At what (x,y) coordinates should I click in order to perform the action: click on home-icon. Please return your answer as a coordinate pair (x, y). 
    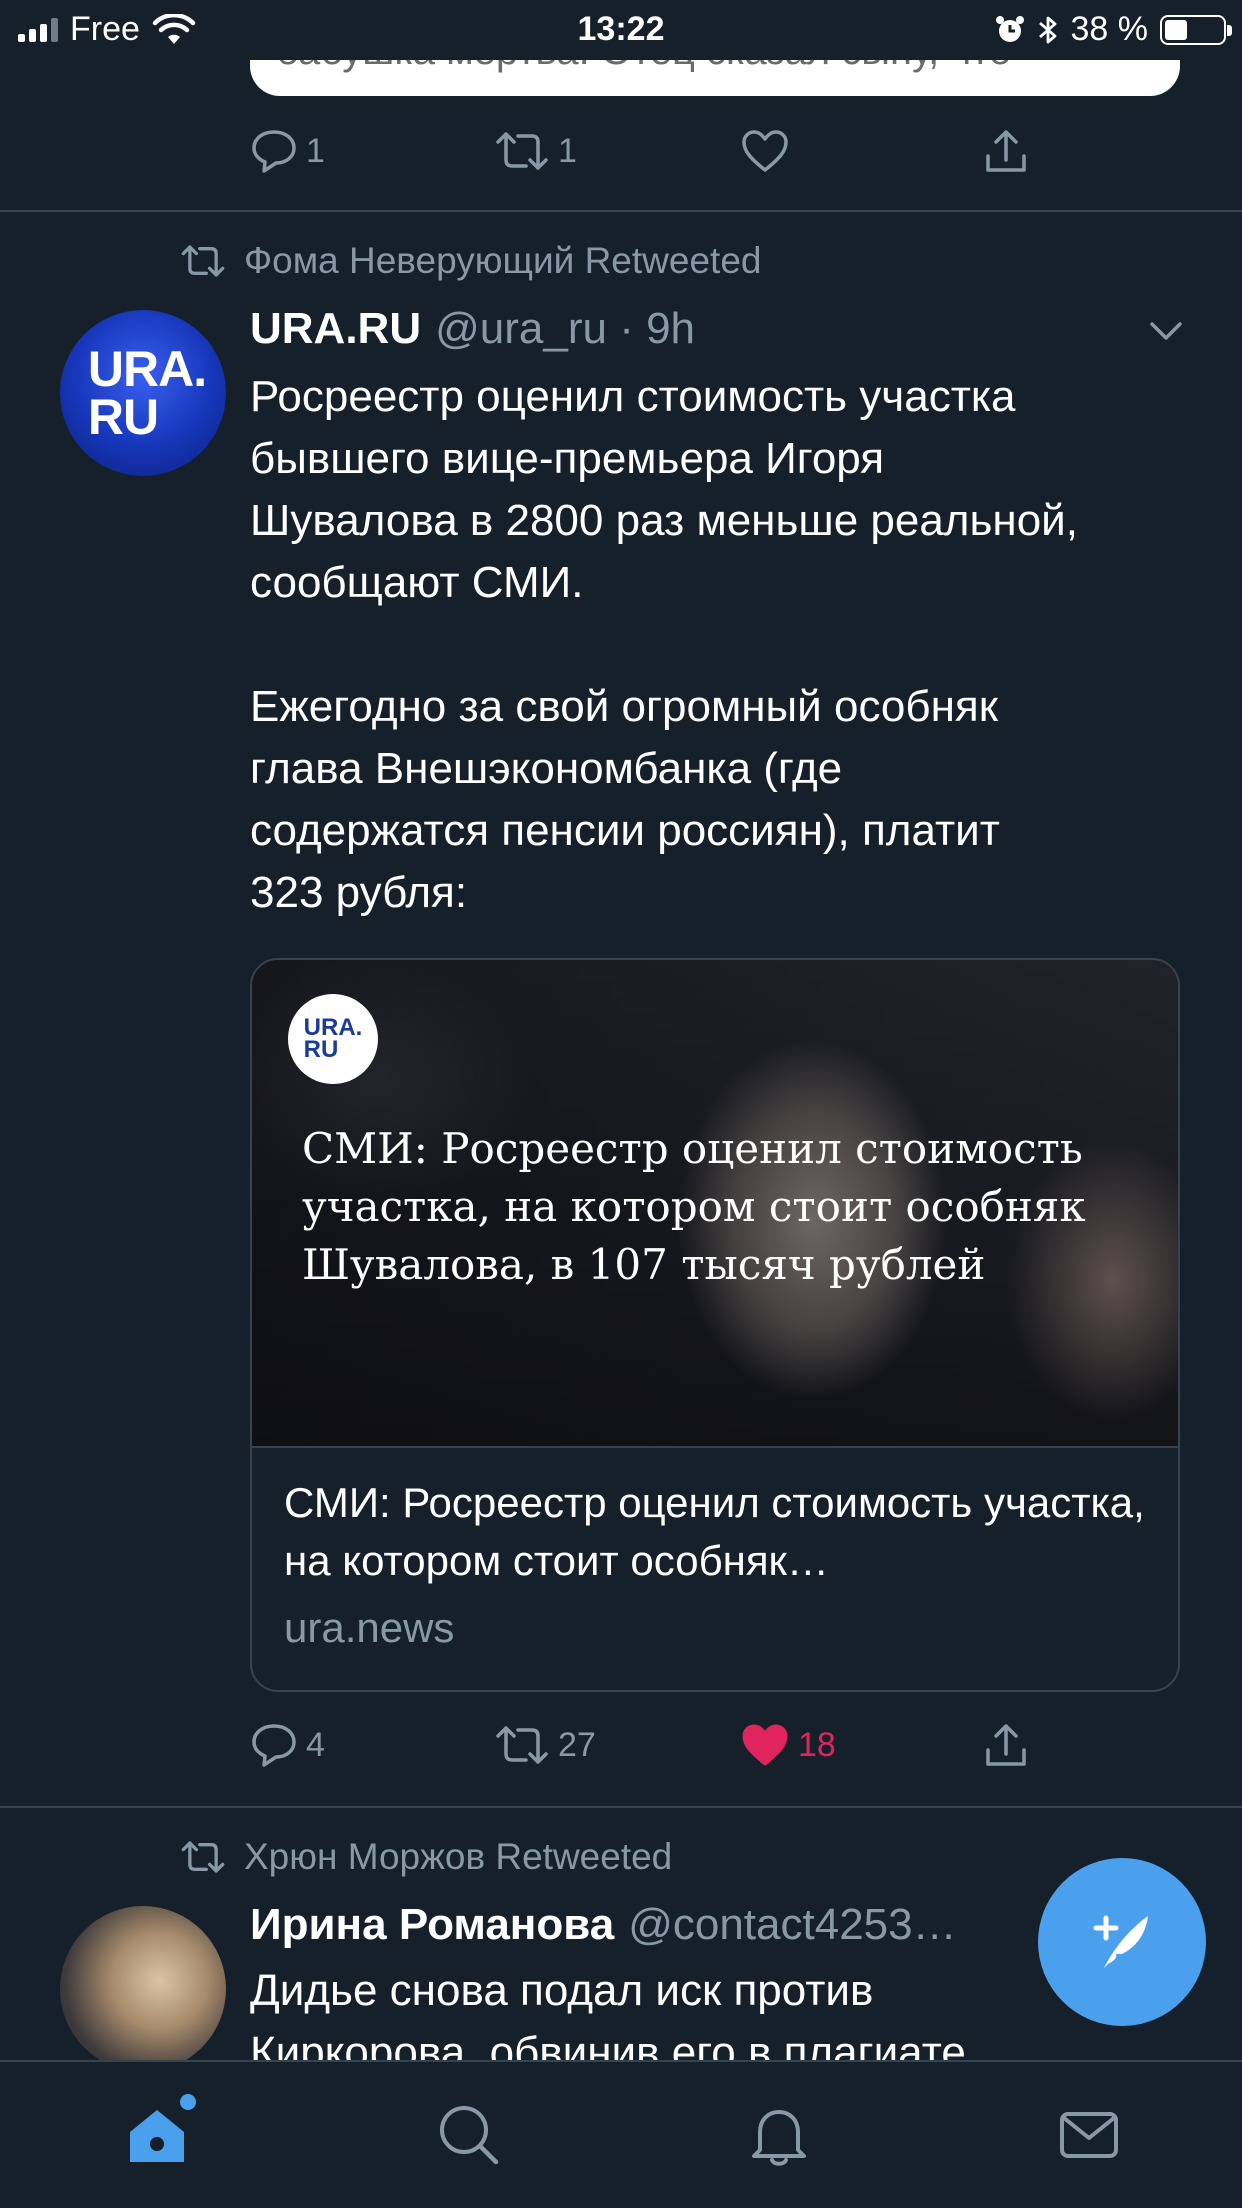
    Looking at the image, I should click on (157, 2136).